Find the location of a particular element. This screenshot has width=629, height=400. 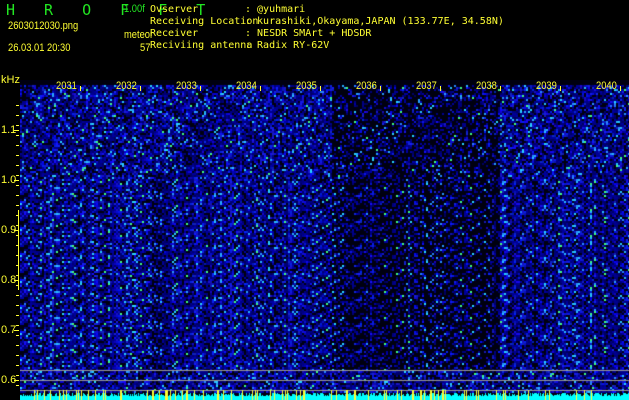

file-datetime: 26.03.01 20:30 is located at coordinates (39, 48).